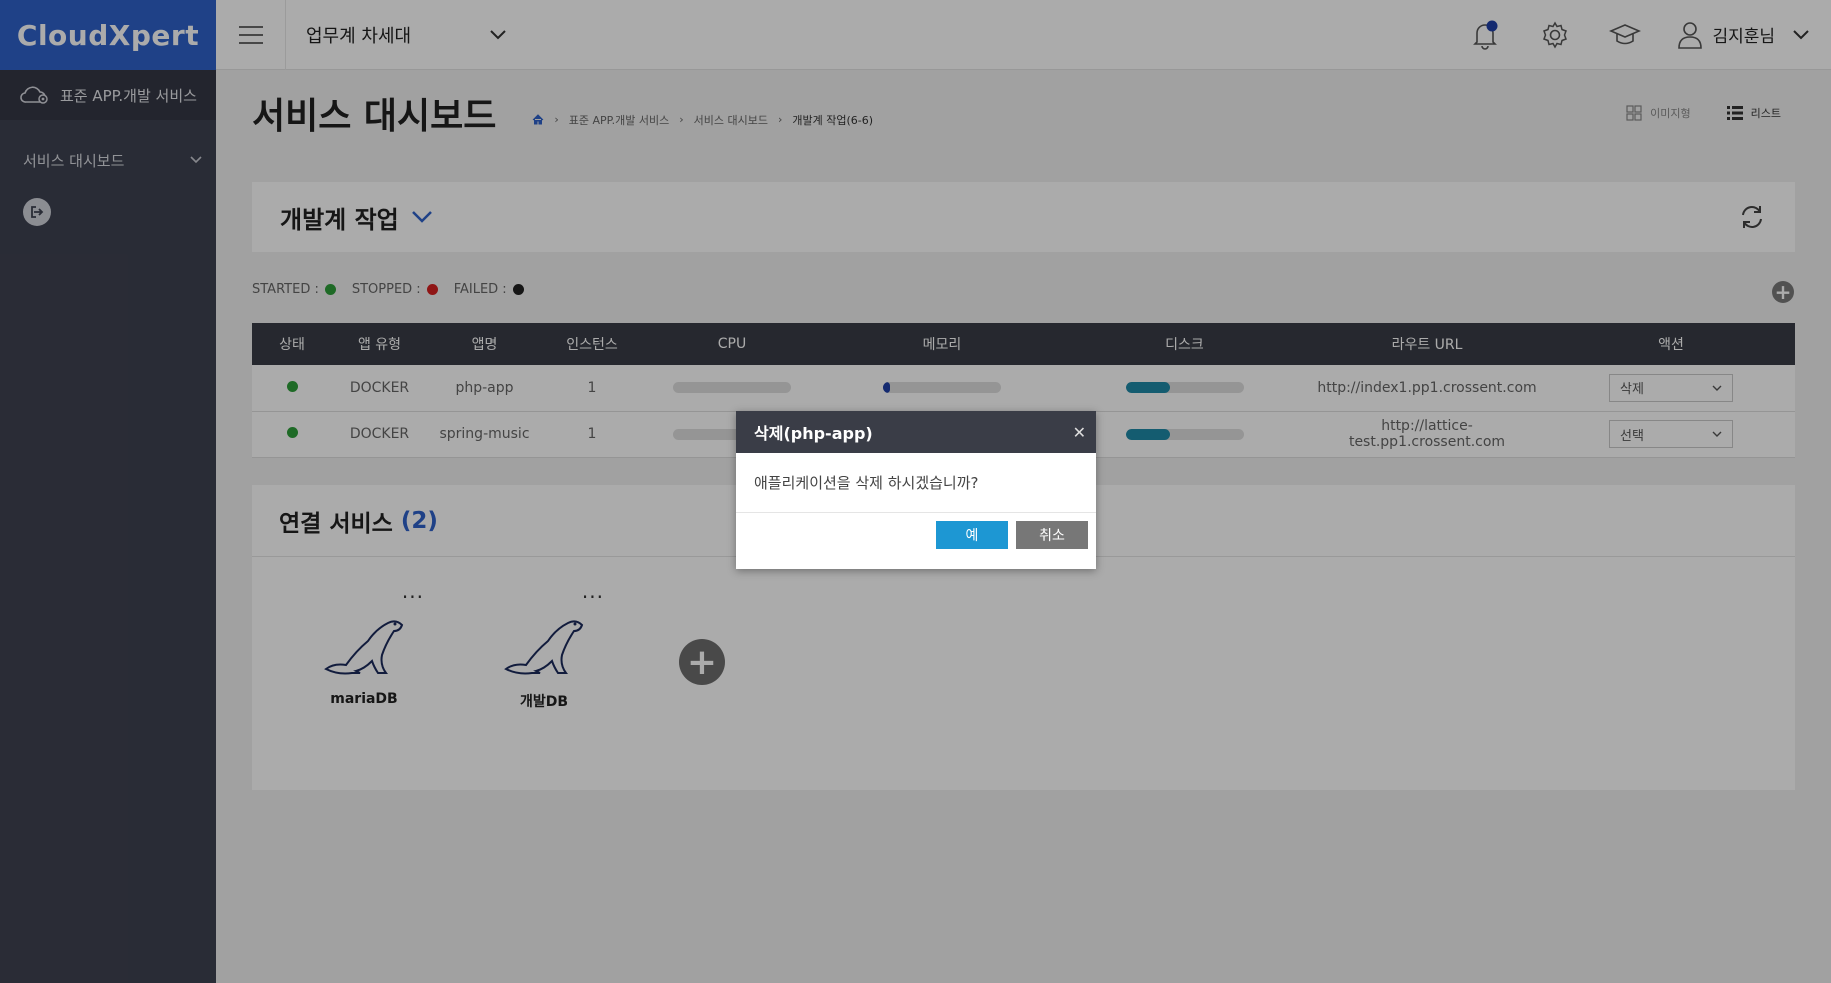  I want to click on dialog-footer: 예 취소, so click(916, 531).